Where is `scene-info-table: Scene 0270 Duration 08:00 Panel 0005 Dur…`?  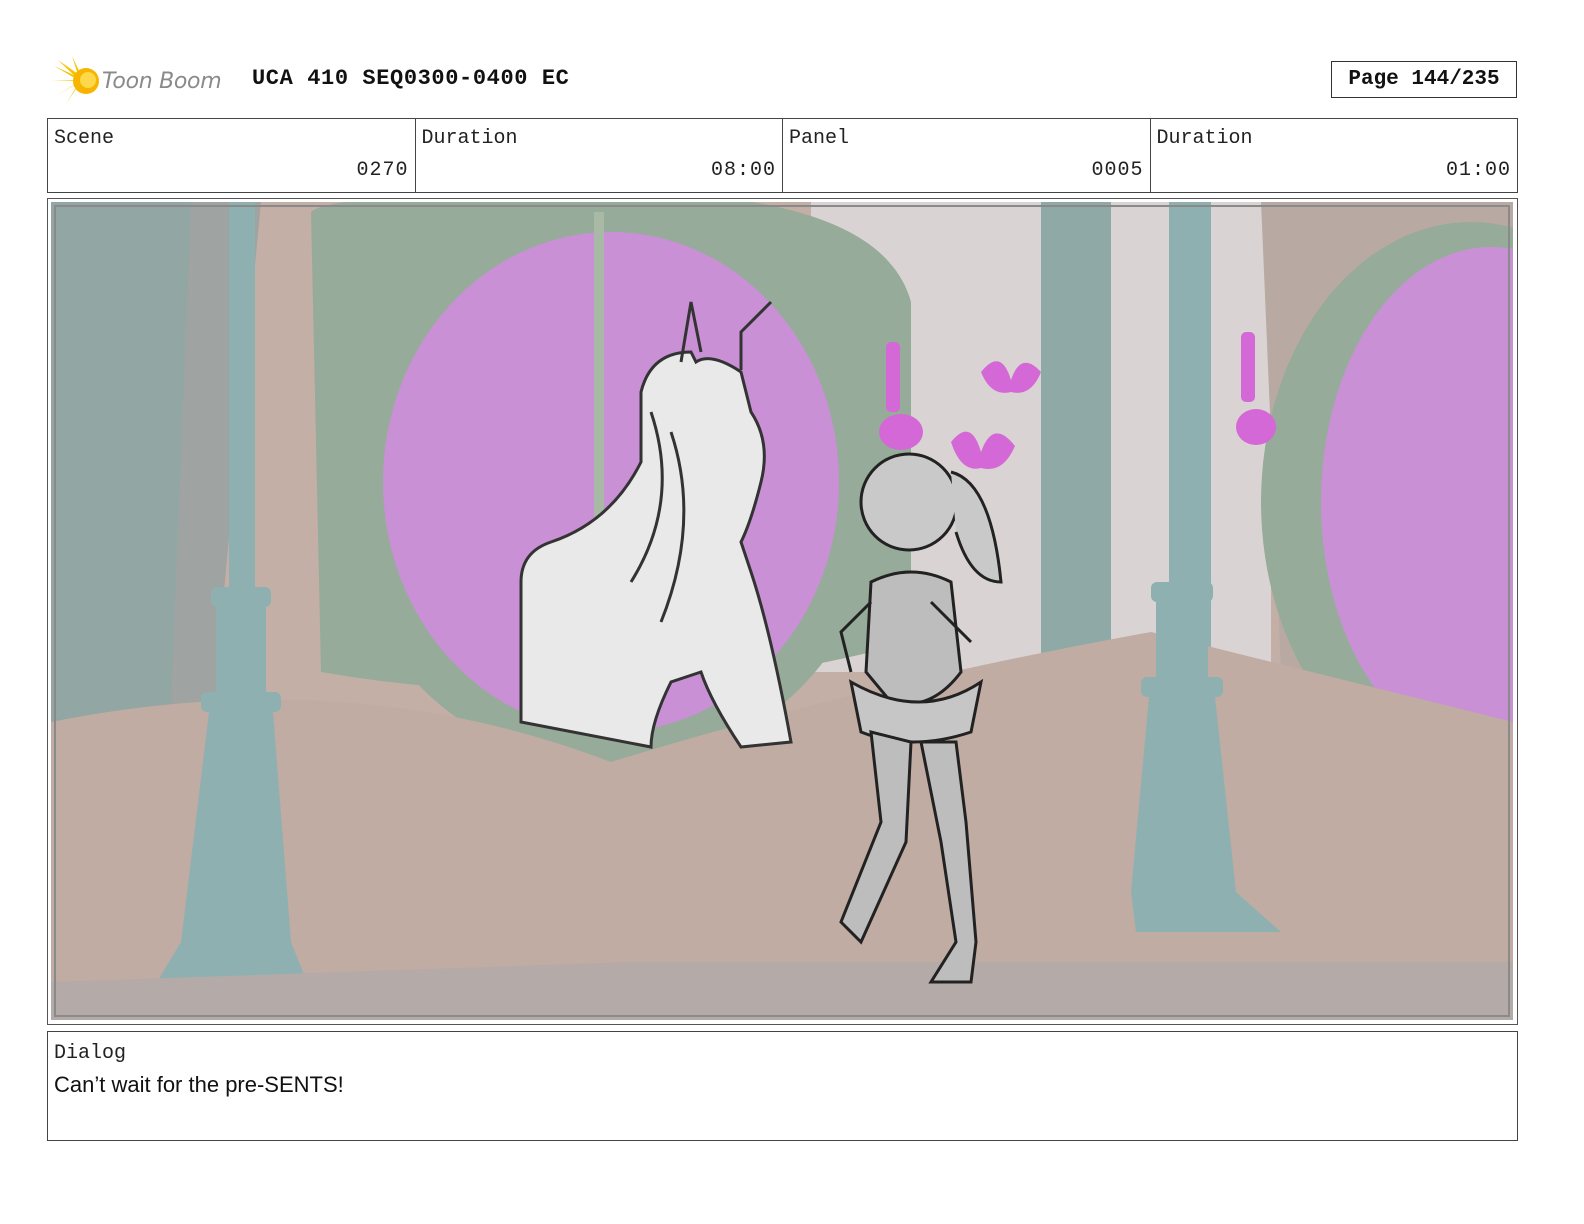 scene-info-table: Scene 0270 Duration 08:00 Panel 0005 Dur… is located at coordinates (782, 155).